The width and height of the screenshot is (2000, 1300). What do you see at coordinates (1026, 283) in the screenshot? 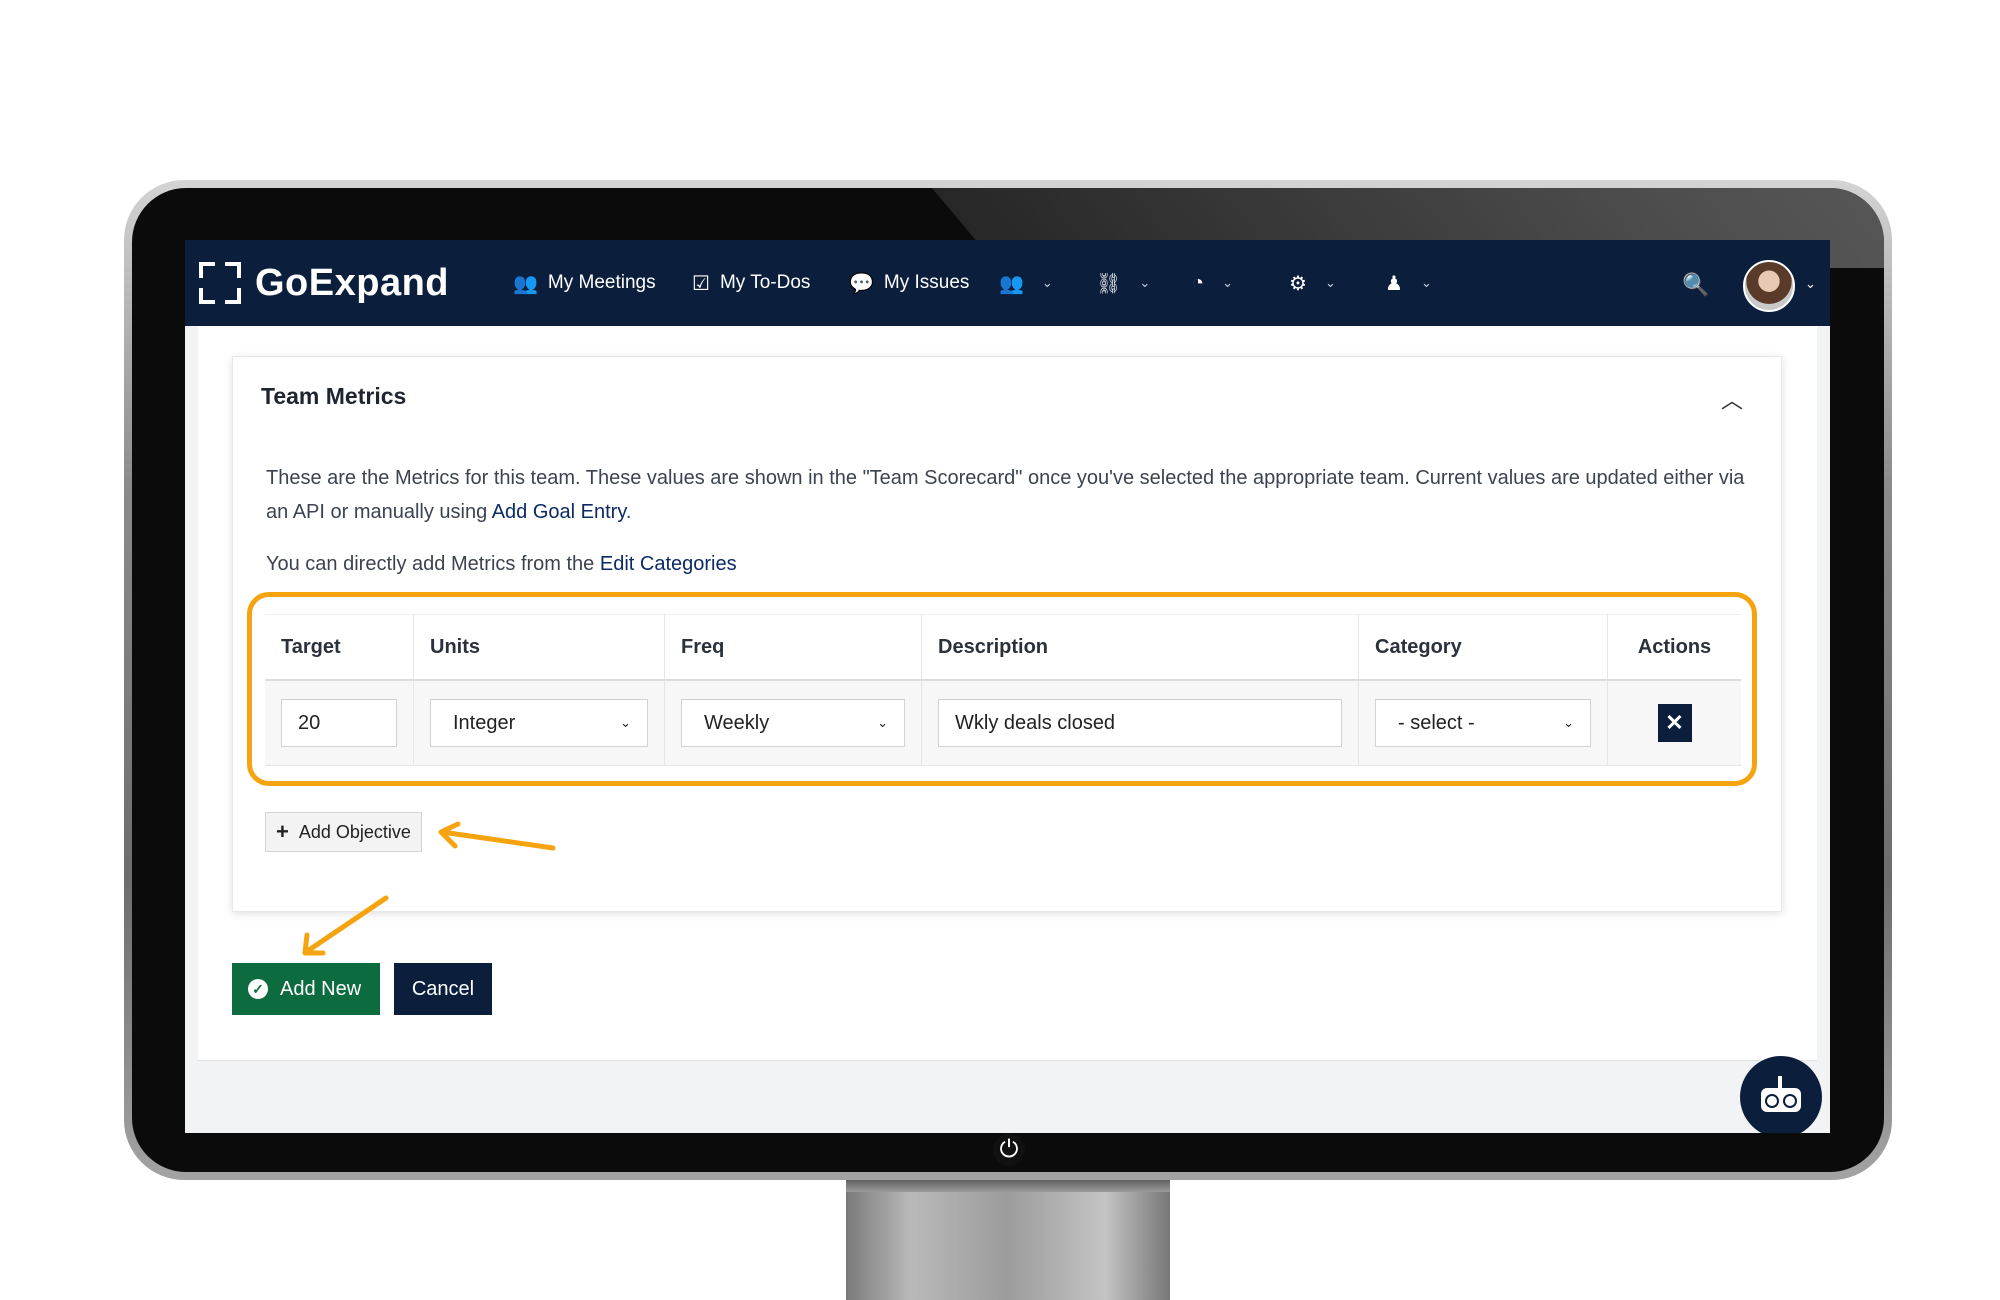
I see `nav-users-dropdown: 👥 ⌄` at bounding box center [1026, 283].